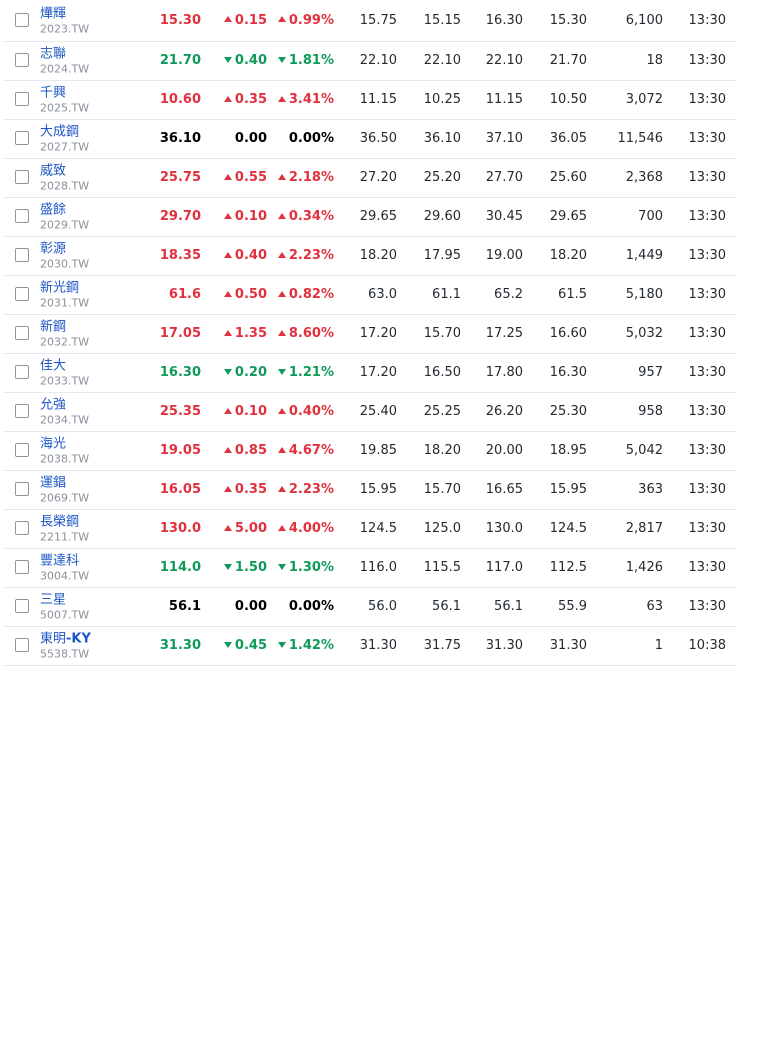 This screenshot has width=780, height=1040. What do you see at coordinates (95, 445) in the screenshot?
I see `stock-name-link: 海光` at bounding box center [95, 445].